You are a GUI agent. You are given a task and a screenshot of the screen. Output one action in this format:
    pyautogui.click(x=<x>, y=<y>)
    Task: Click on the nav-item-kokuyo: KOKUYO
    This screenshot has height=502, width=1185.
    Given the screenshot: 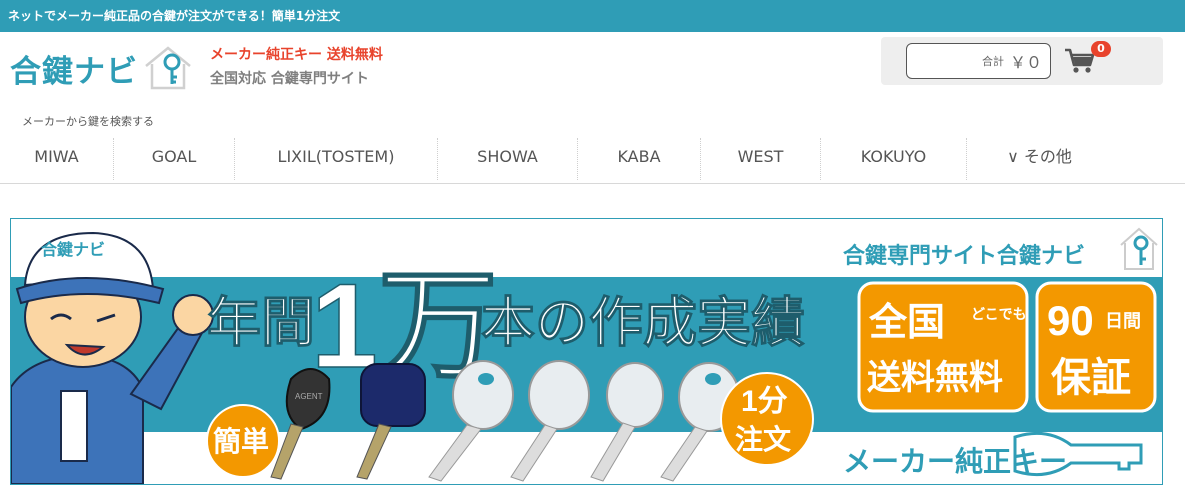 What is the action you would take?
    pyautogui.click(x=893, y=158)
    